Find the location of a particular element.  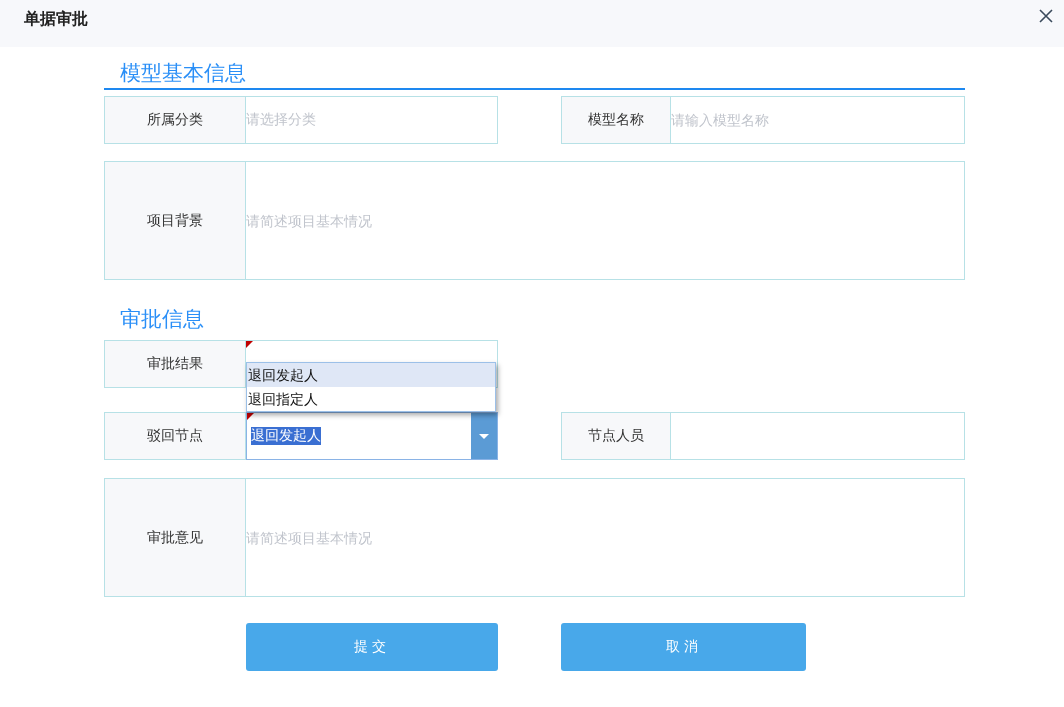

input-field is located at coordinates (818, 436).